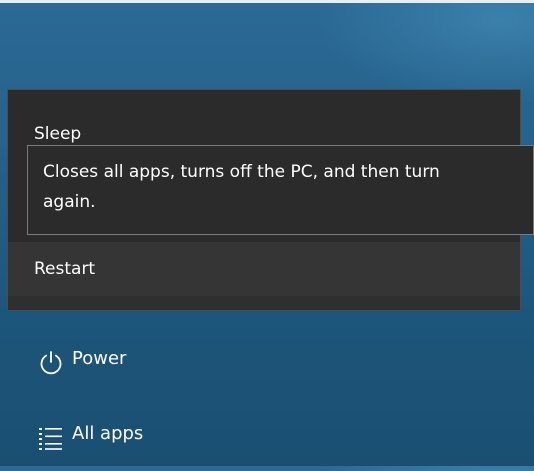 This screenshot has height=471, width=534. What do you see at coordinates (108, 433) in the screenshot?
I see `all-apps-label: All apps` at bounding box center [108, 433].